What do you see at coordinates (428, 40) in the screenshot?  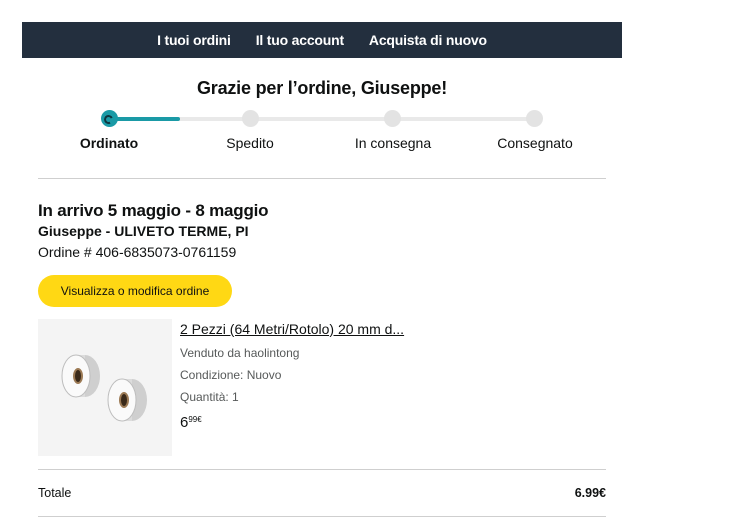 I see `nav-link-buy-again: Acquista di nuovo` at bounding box center [428, 40].